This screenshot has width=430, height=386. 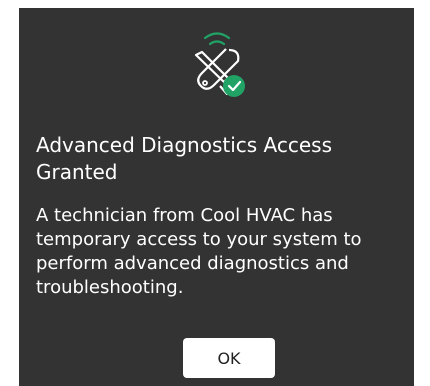 I want to click on tools-wireless-check-icon, so click(x=219, y=64).